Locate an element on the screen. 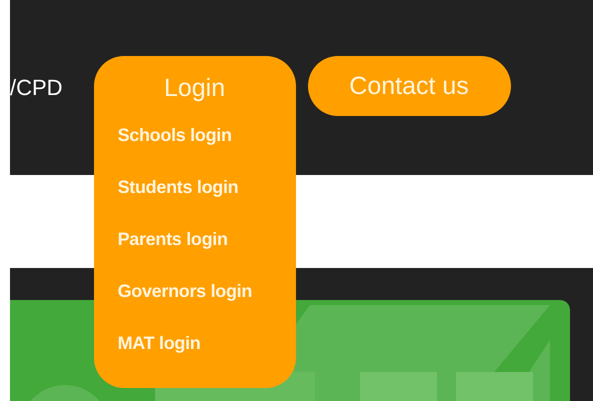 The image size is (593, 401). contact-button: Contact us is located at coordinates (409, 86).